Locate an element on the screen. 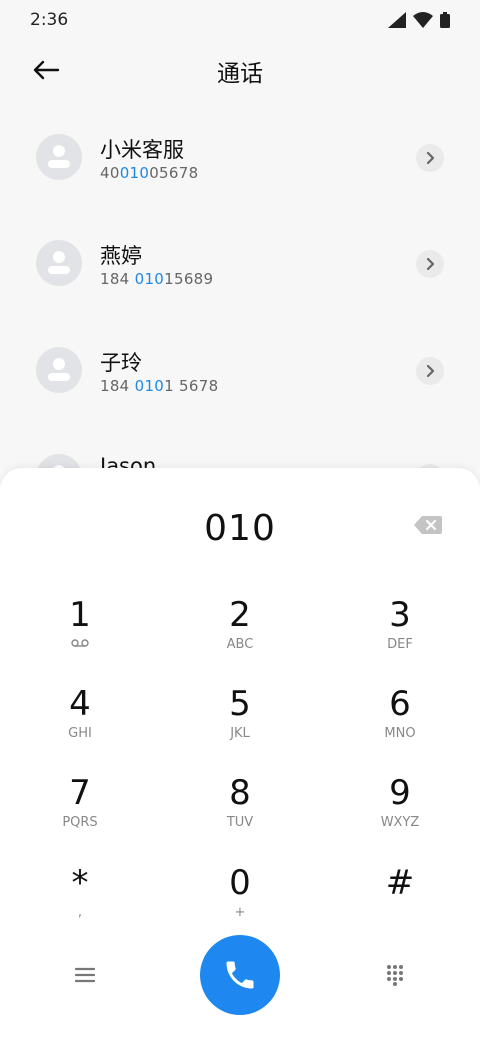  key-digit: 9 is located at coordinates (400, 793).